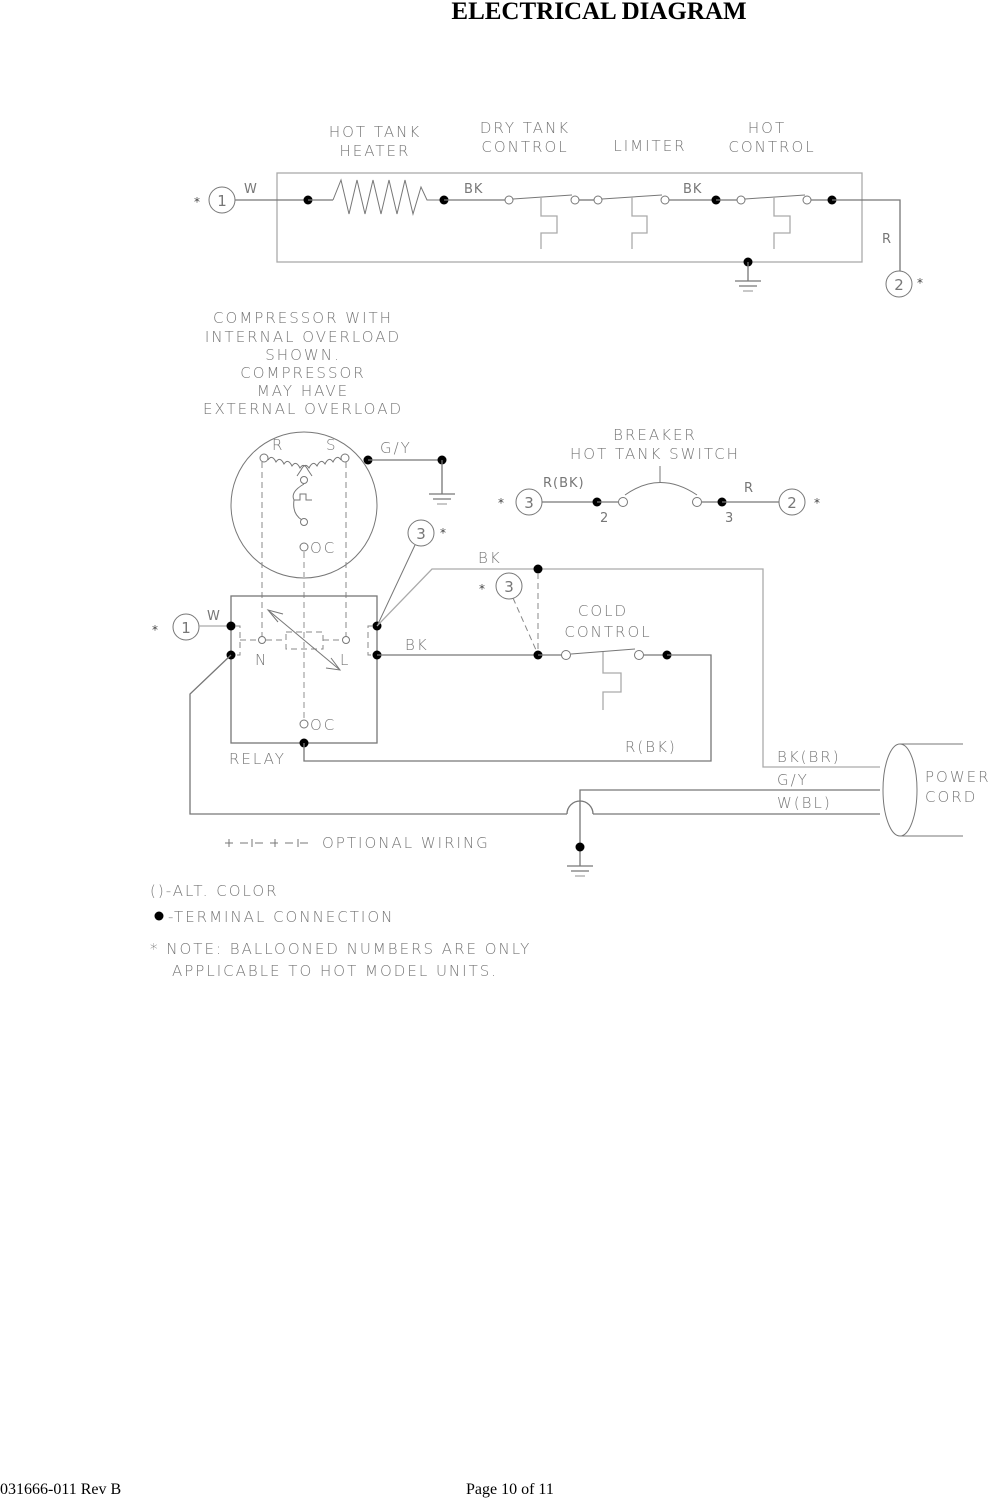  What do you see at coordinates (303, 409) in the screenshot?
I see `compressor-note-6: EXTERNAL OVERLOAD` at bounding box center [303, 409].